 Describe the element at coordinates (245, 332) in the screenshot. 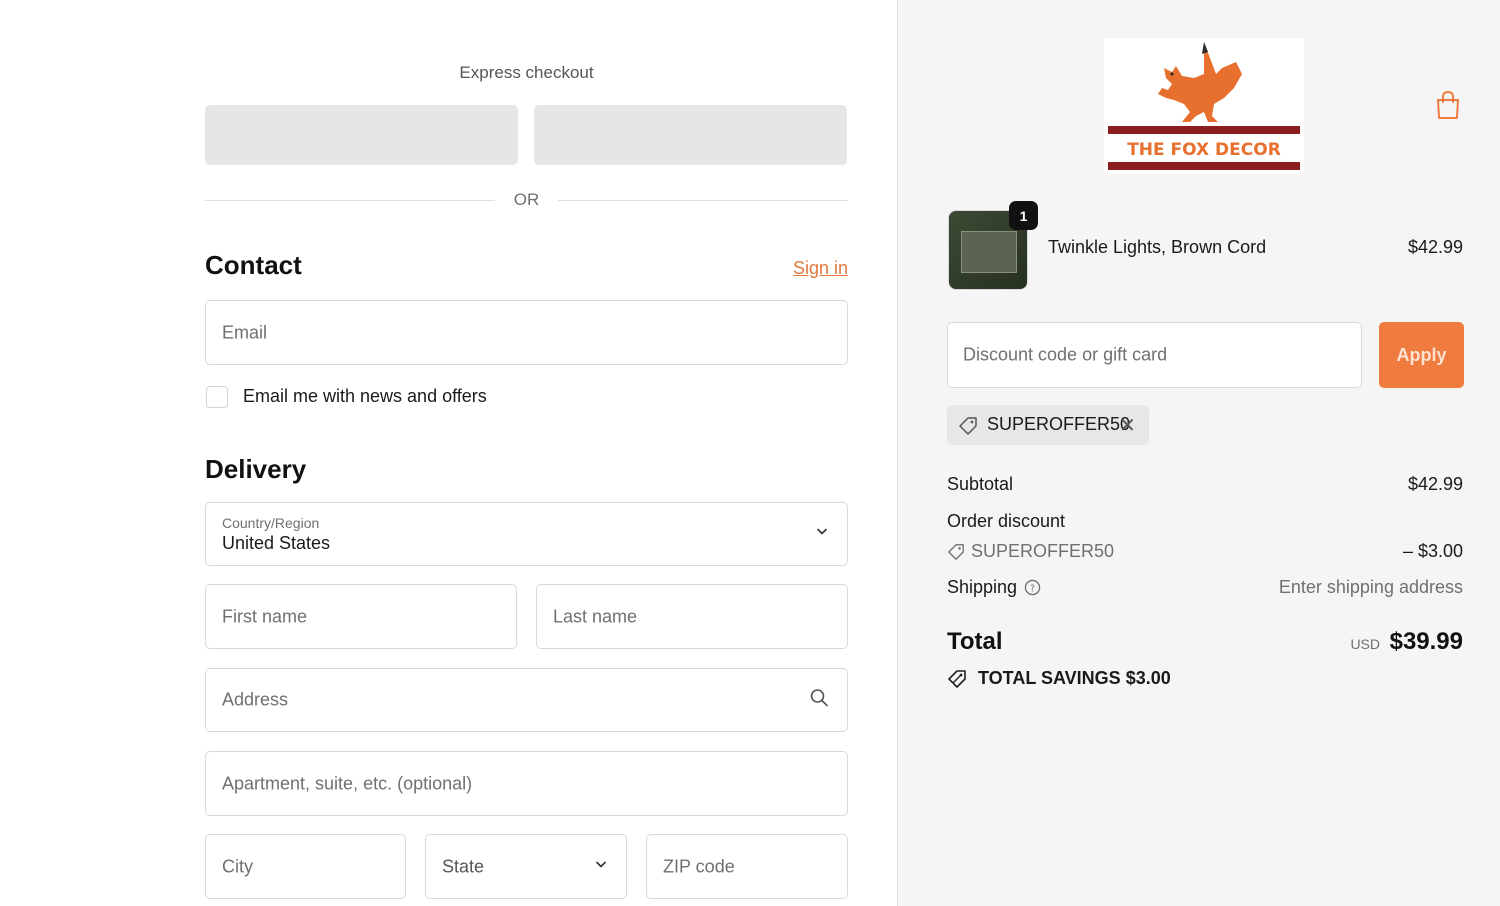

I see `email-placeholder: Email` at that location.